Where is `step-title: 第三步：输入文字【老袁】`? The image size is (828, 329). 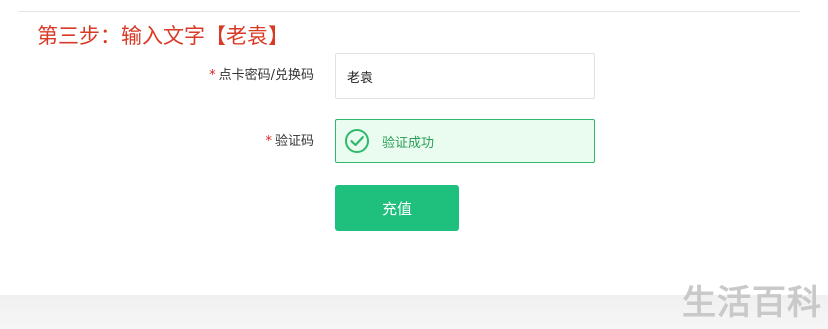 step-title: 第三步：输入文字【老袁】 is located at coordinates (163, 36).